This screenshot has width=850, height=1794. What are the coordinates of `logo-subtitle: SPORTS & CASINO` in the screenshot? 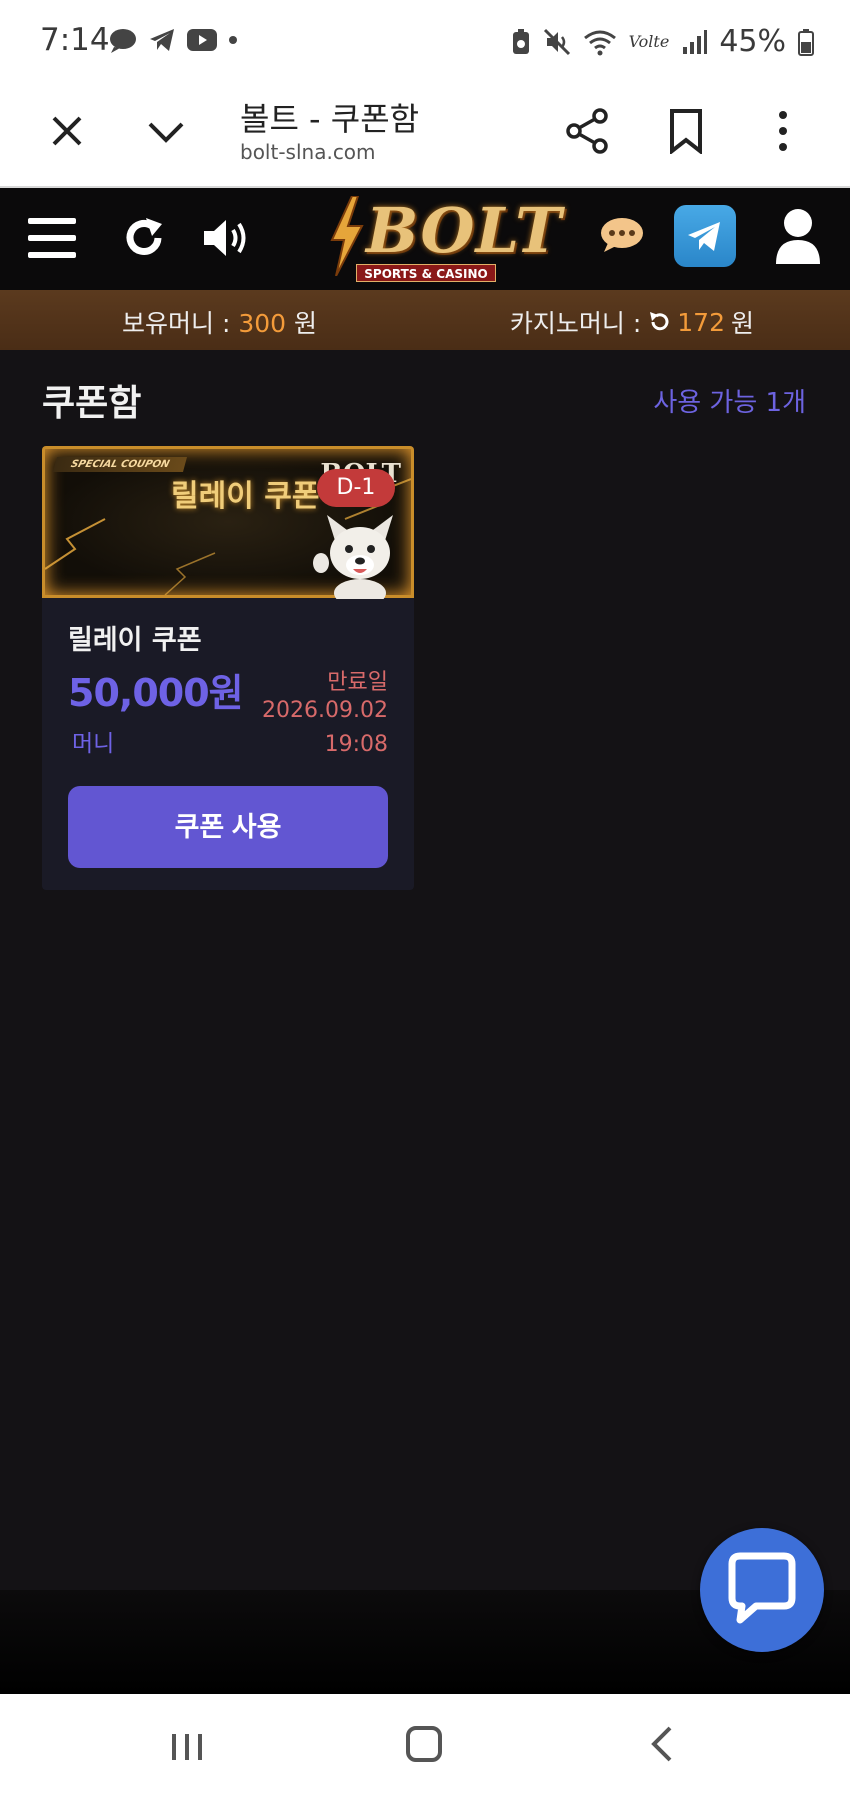 It's located at (426, 273).